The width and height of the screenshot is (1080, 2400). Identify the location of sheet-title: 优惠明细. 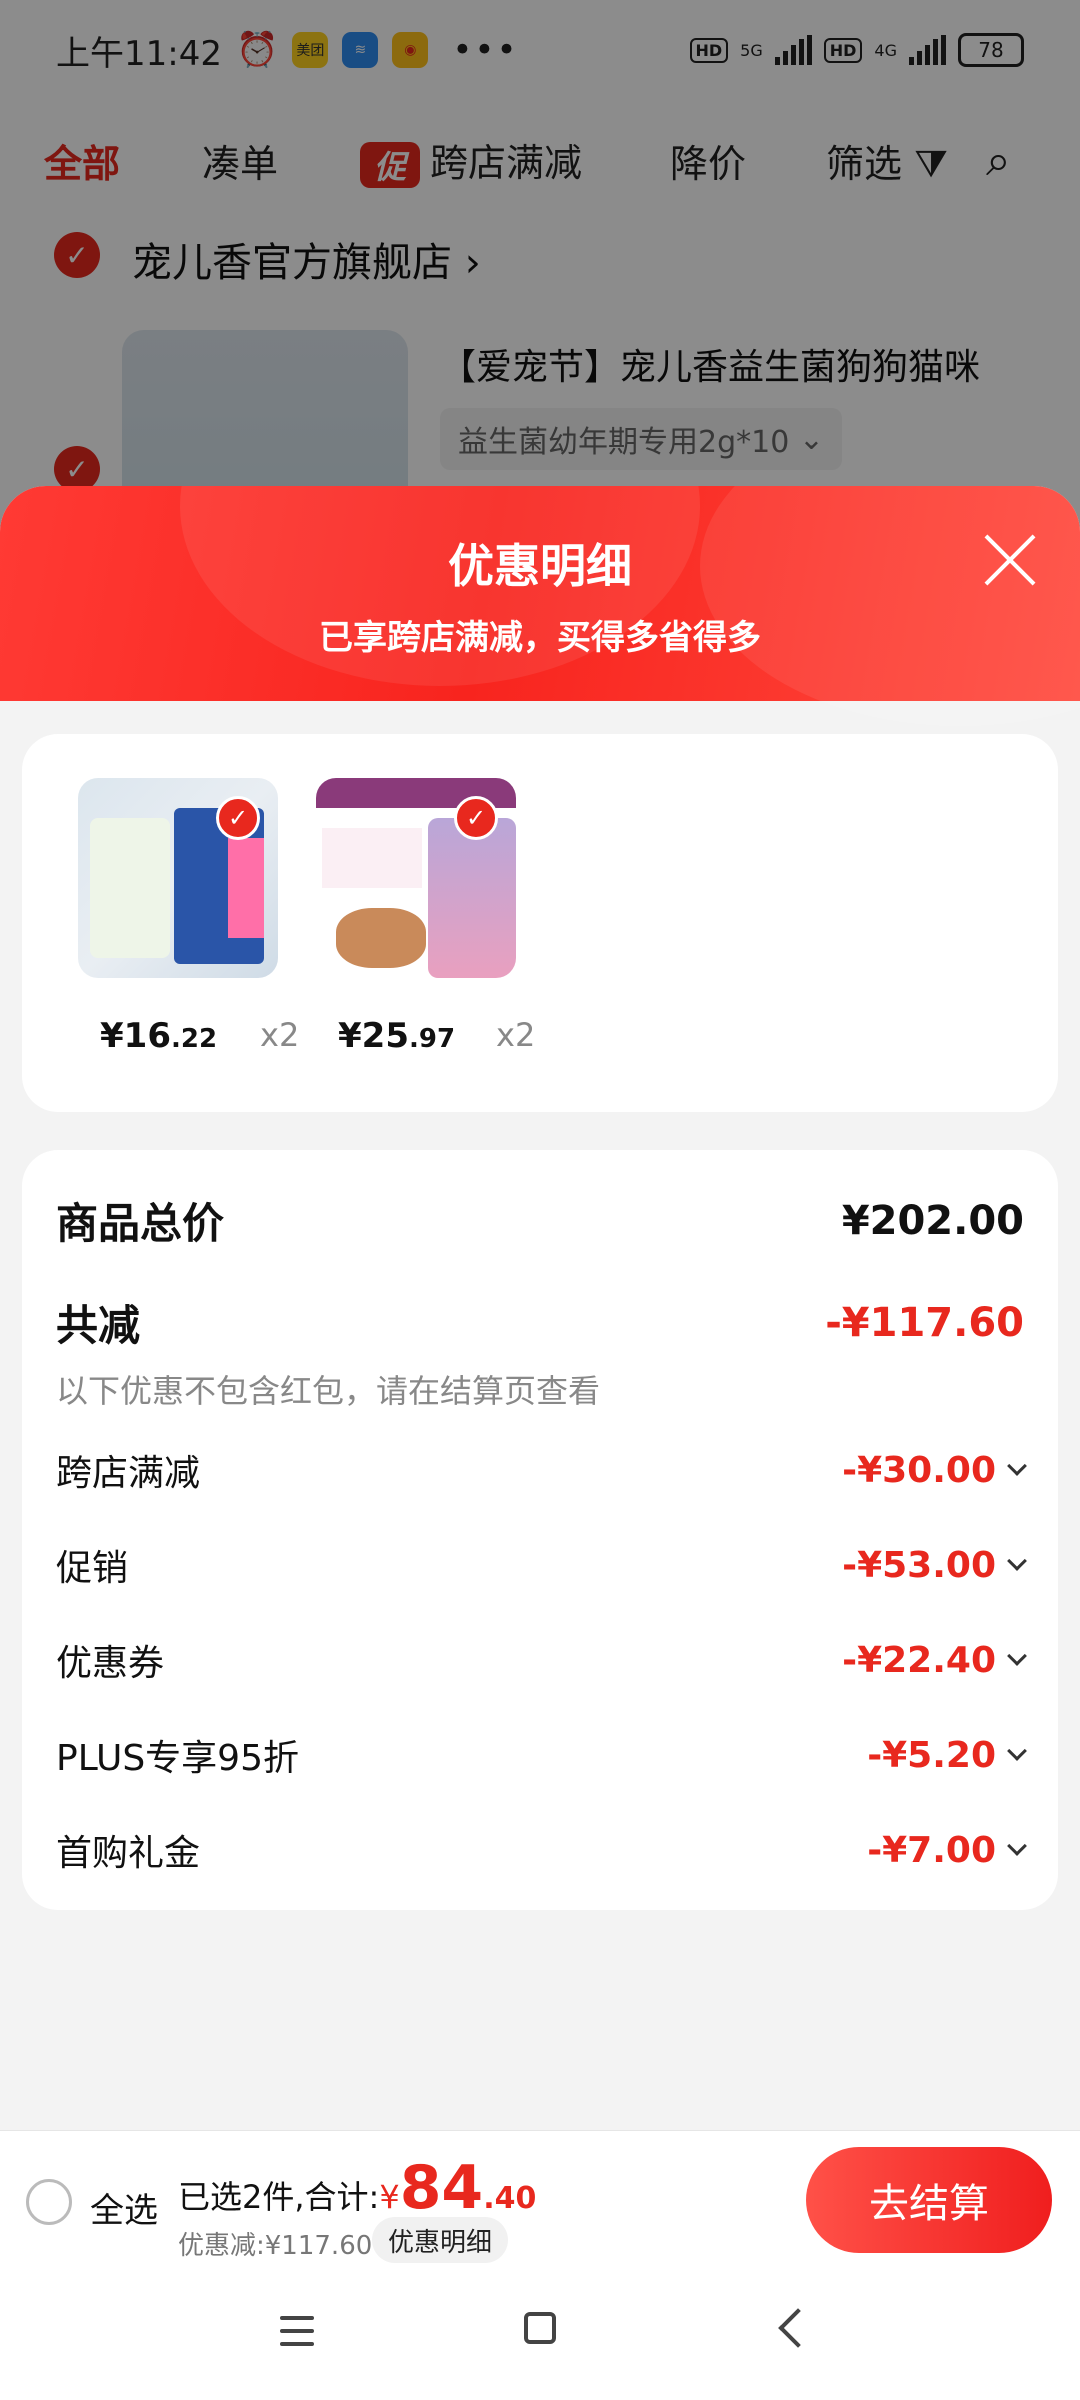
(540, 566).